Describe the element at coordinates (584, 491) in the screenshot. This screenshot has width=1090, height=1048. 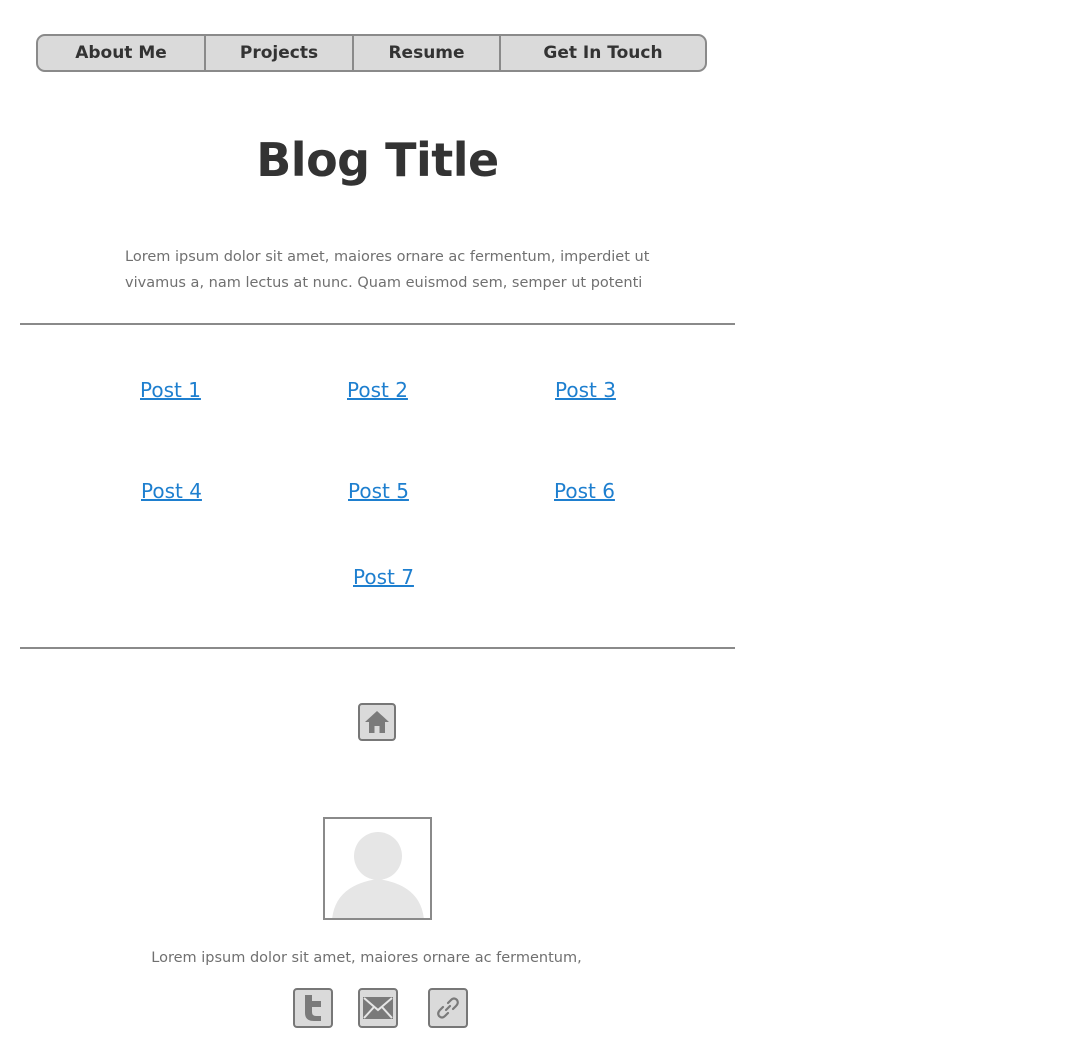
I see `post-link-6: Post 6` at that location.